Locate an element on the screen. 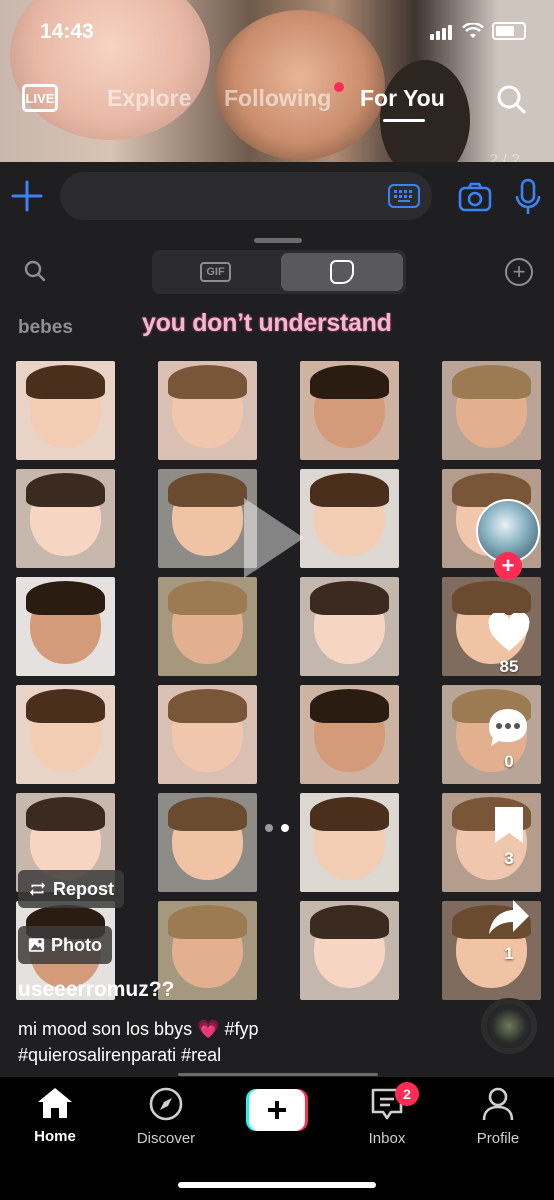 This screenshot has height=1200, width=554. sticker-icon is located at coordinates (342, 272).